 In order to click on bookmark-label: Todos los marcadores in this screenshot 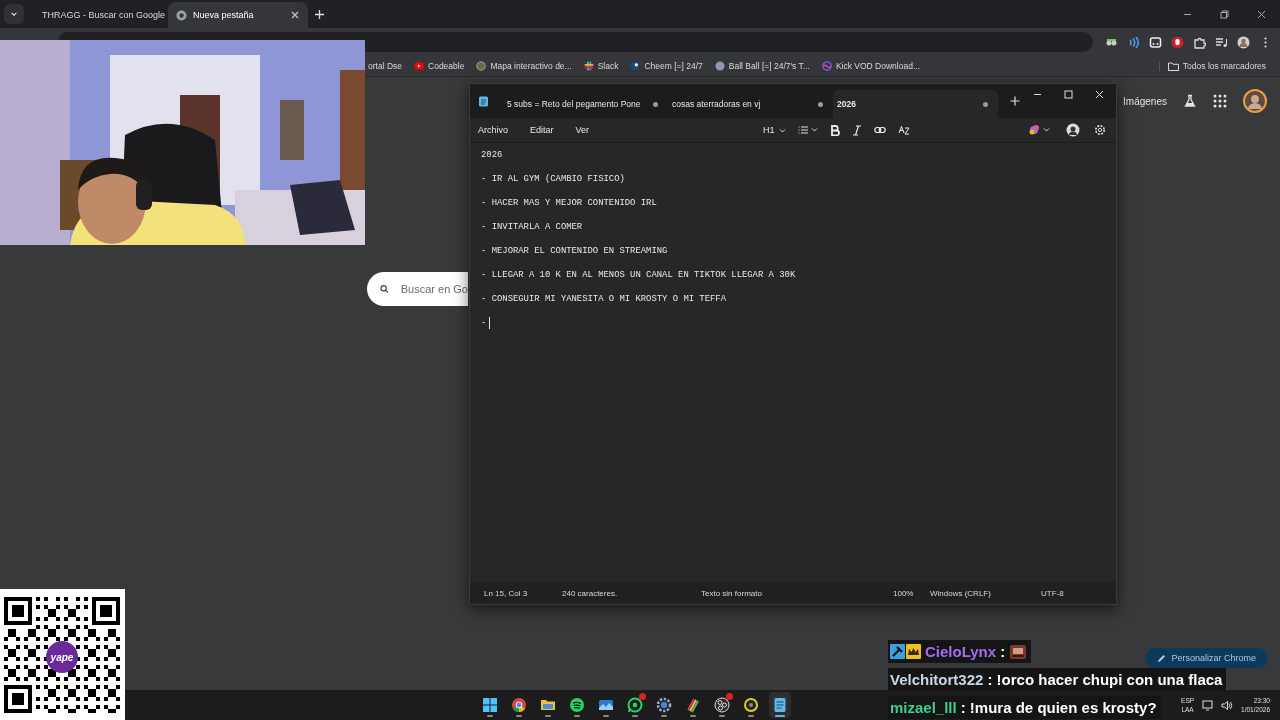, I will do `click(1224, 66)`.